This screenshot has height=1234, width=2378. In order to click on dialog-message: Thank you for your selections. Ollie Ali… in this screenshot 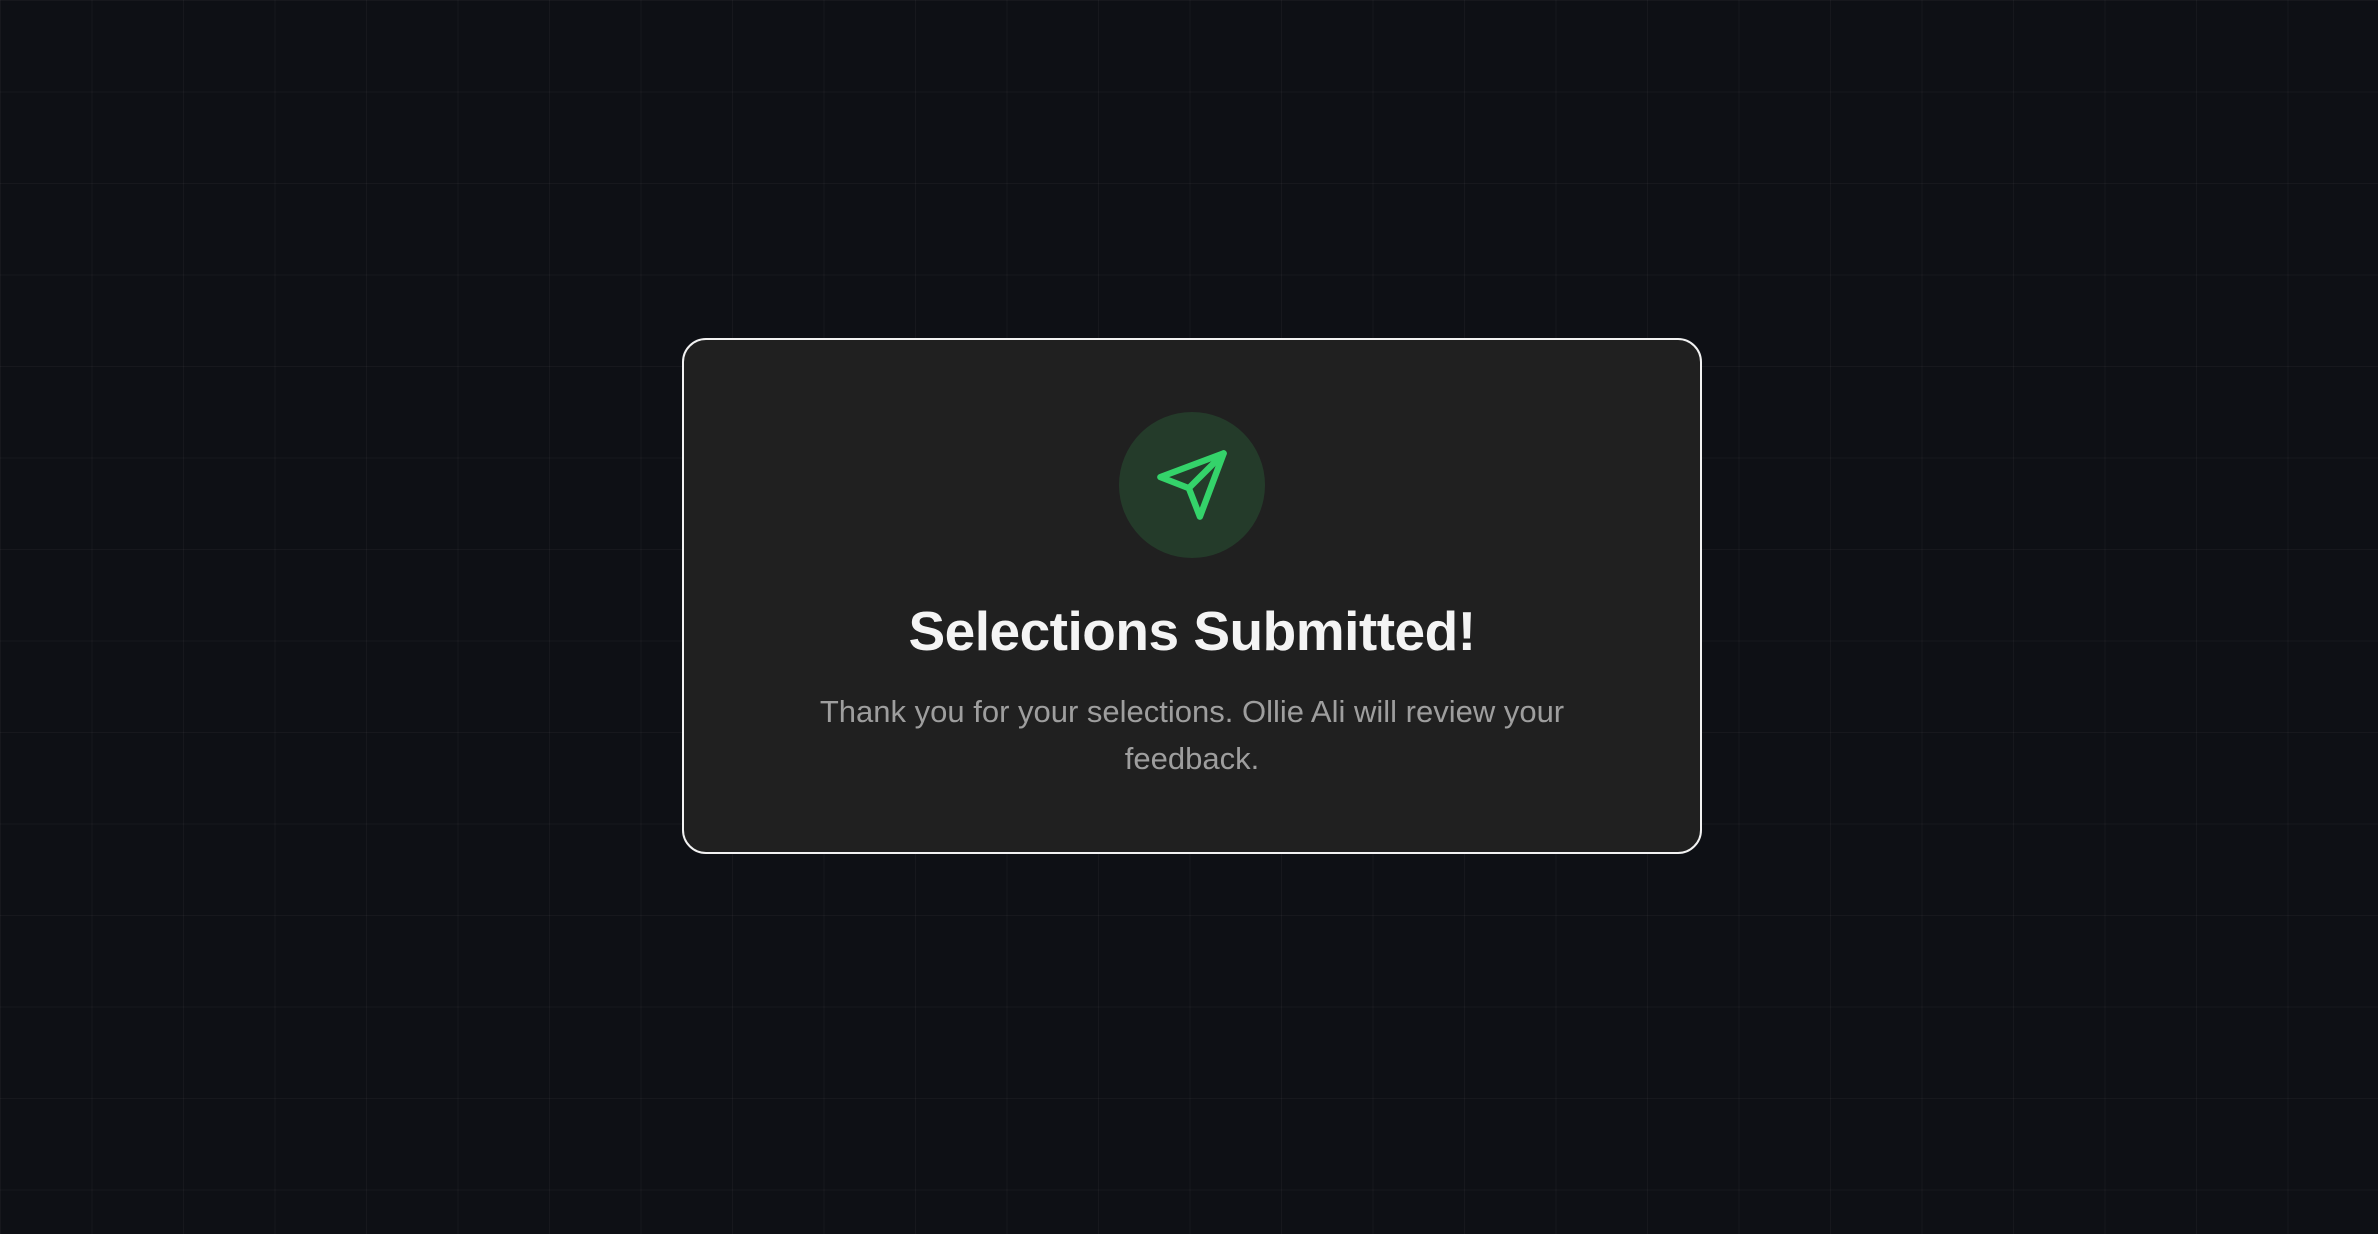, I will do `click(1192, 735)`.